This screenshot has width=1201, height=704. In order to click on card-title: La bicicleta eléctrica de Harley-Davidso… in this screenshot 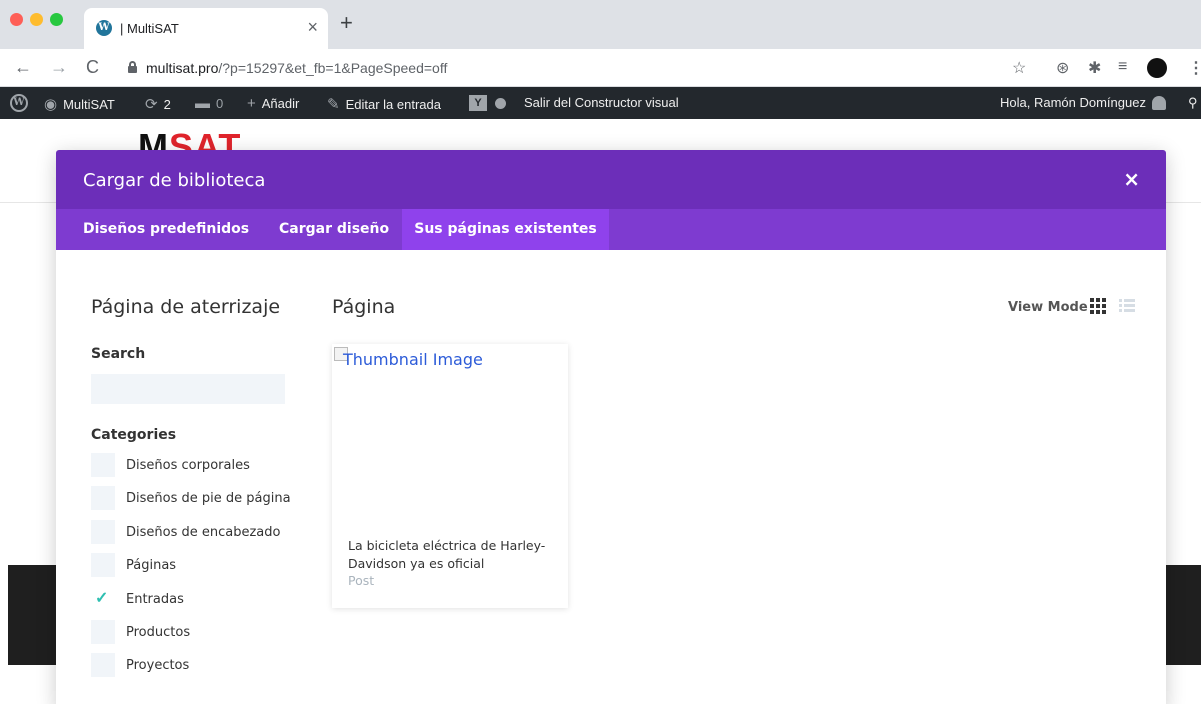, I will do `click(447, 554)`.